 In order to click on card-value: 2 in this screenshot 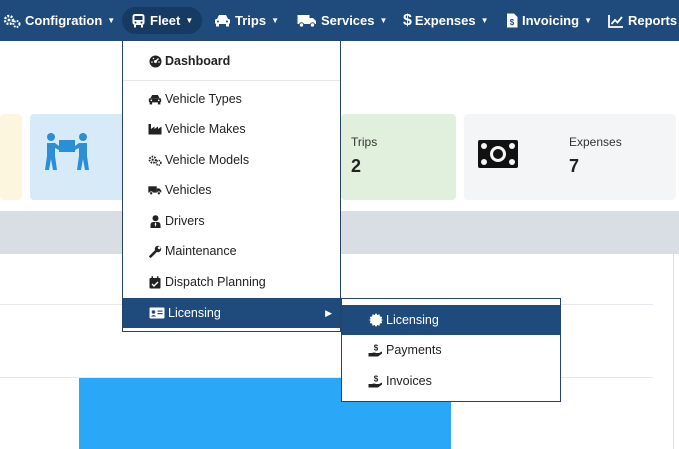, I will do `click(356, 166)`.